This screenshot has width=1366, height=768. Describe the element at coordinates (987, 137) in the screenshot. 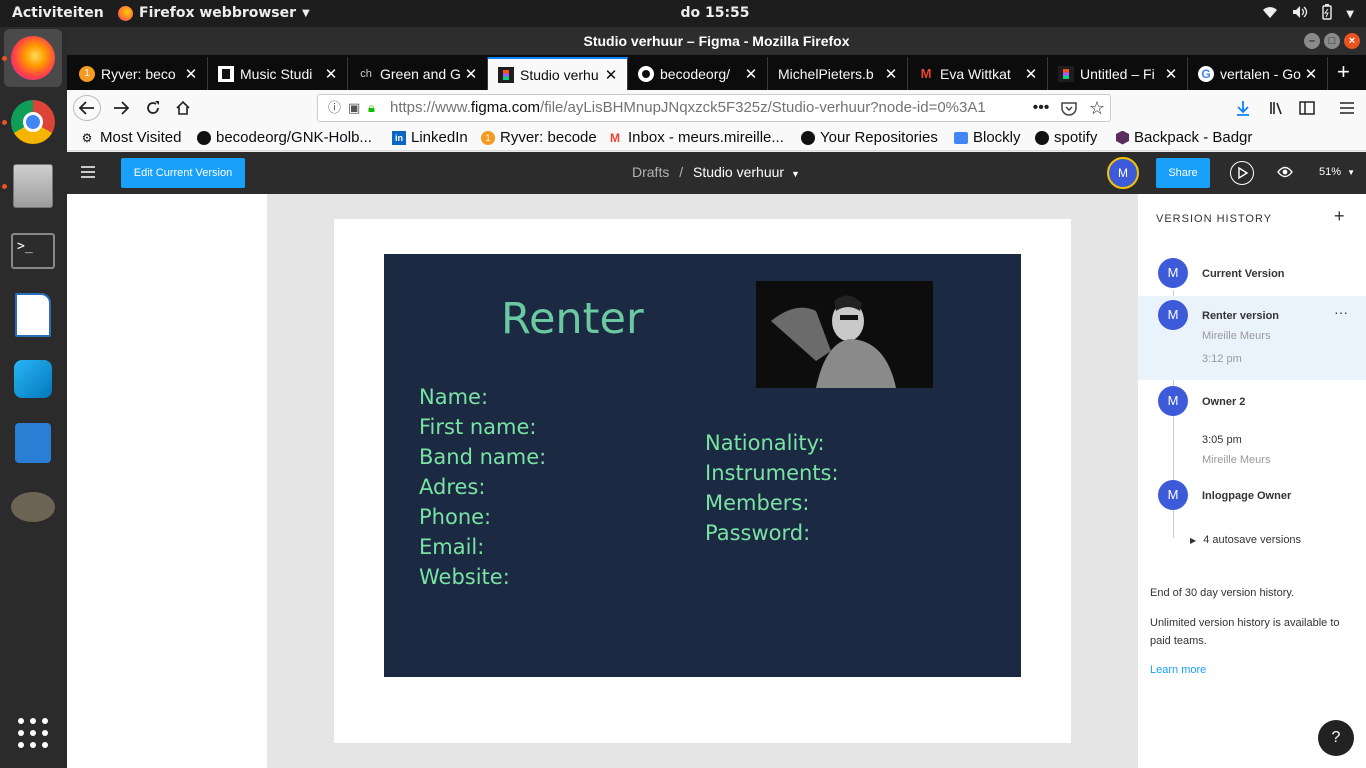

I see `bookmark-blockly: Blockly` at that location.